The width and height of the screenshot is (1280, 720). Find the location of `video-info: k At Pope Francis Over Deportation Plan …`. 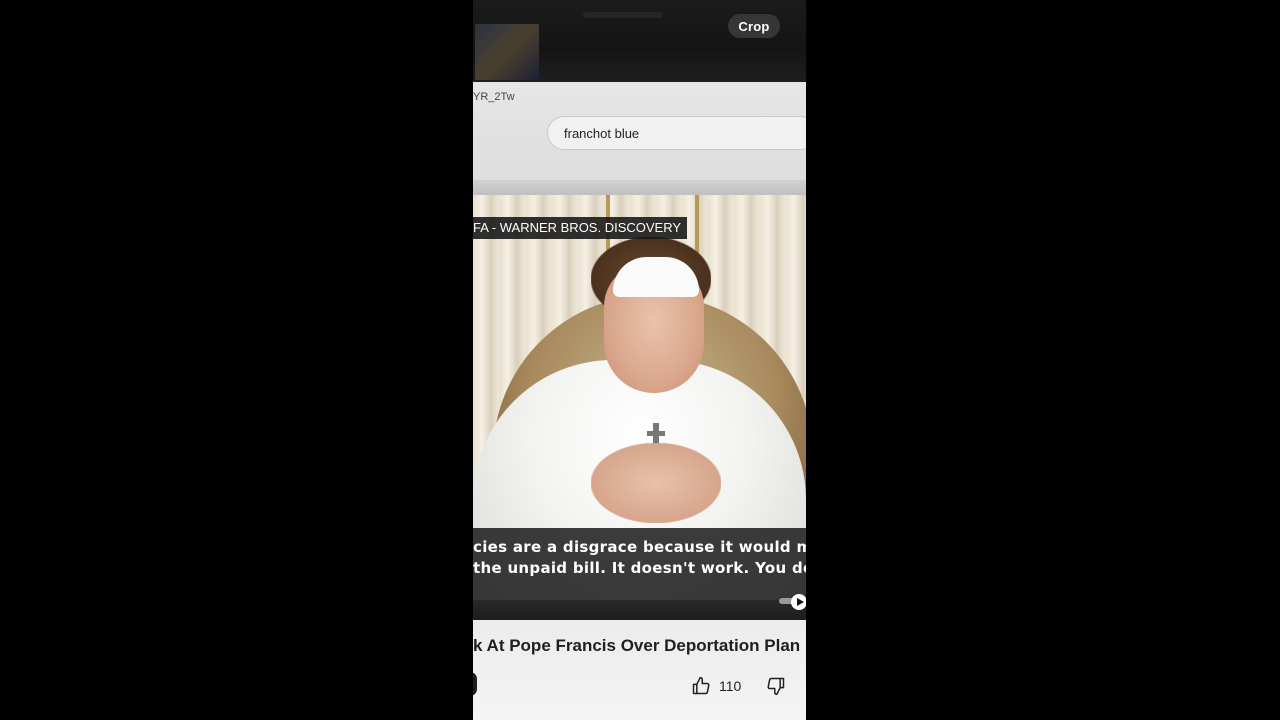

video-info: k At Pope Francis Over Deportation Plan … is located at coordinates (639, 670).